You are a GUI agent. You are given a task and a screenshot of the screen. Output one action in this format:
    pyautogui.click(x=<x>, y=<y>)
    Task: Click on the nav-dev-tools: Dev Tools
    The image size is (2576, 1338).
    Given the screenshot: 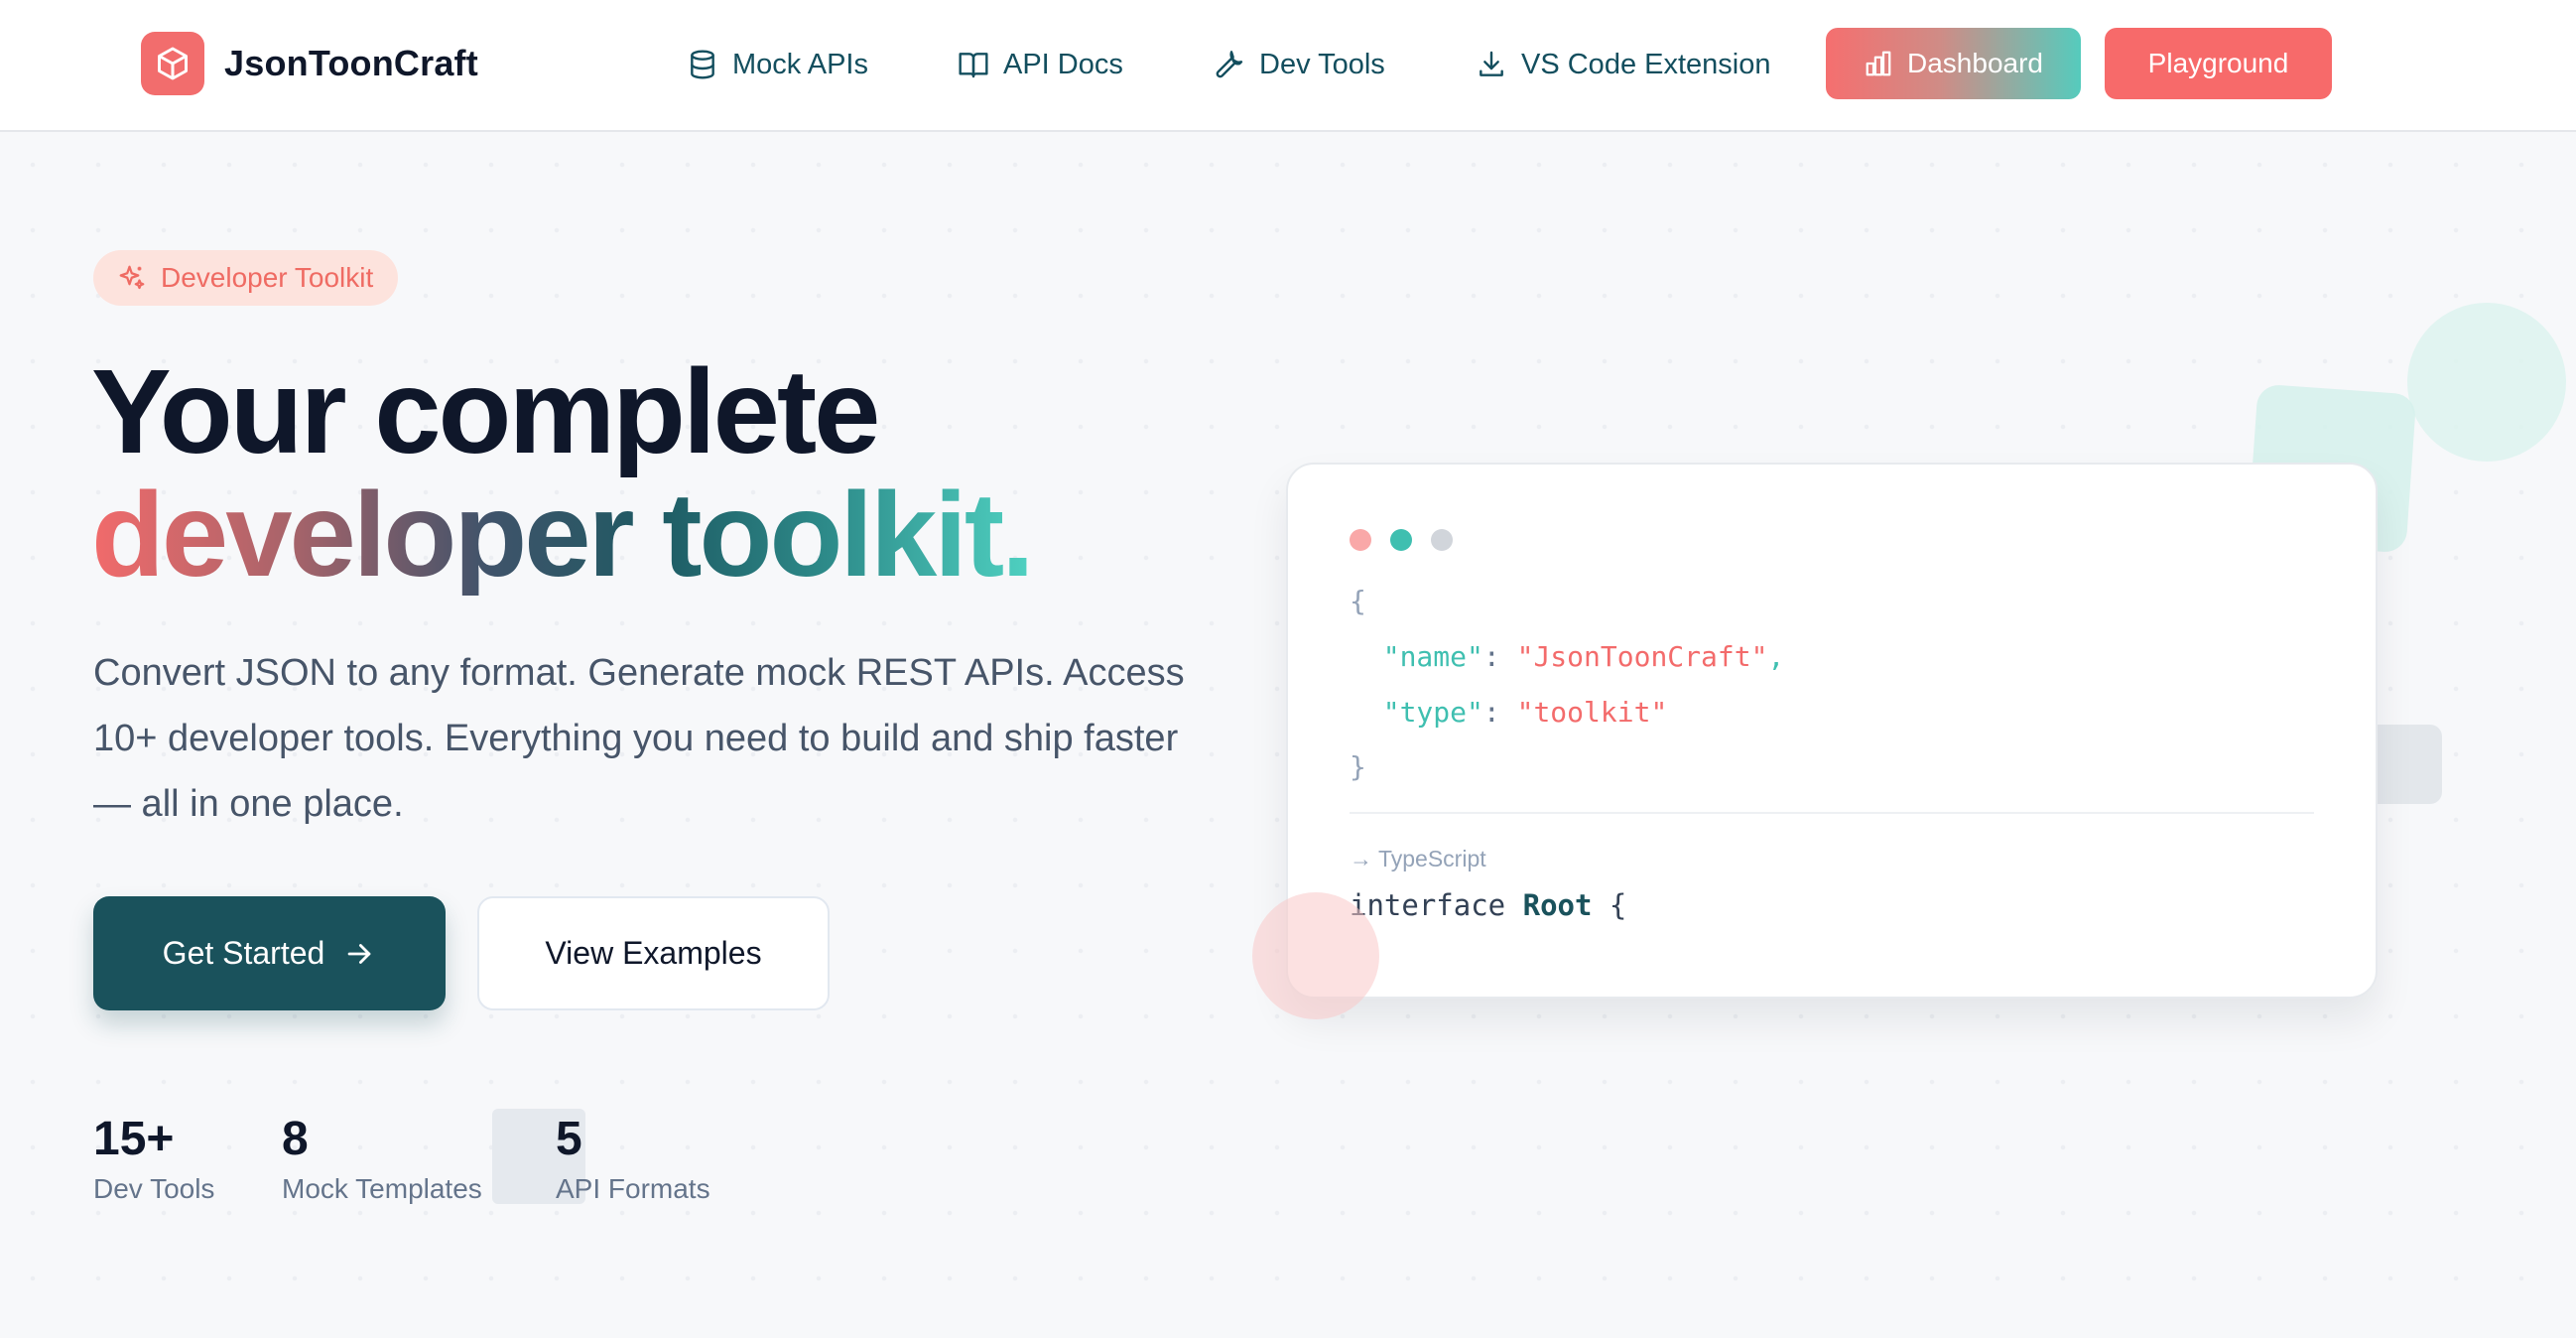 What is the action you would take?
    pyautogui.click(x=1300, y=64)
    